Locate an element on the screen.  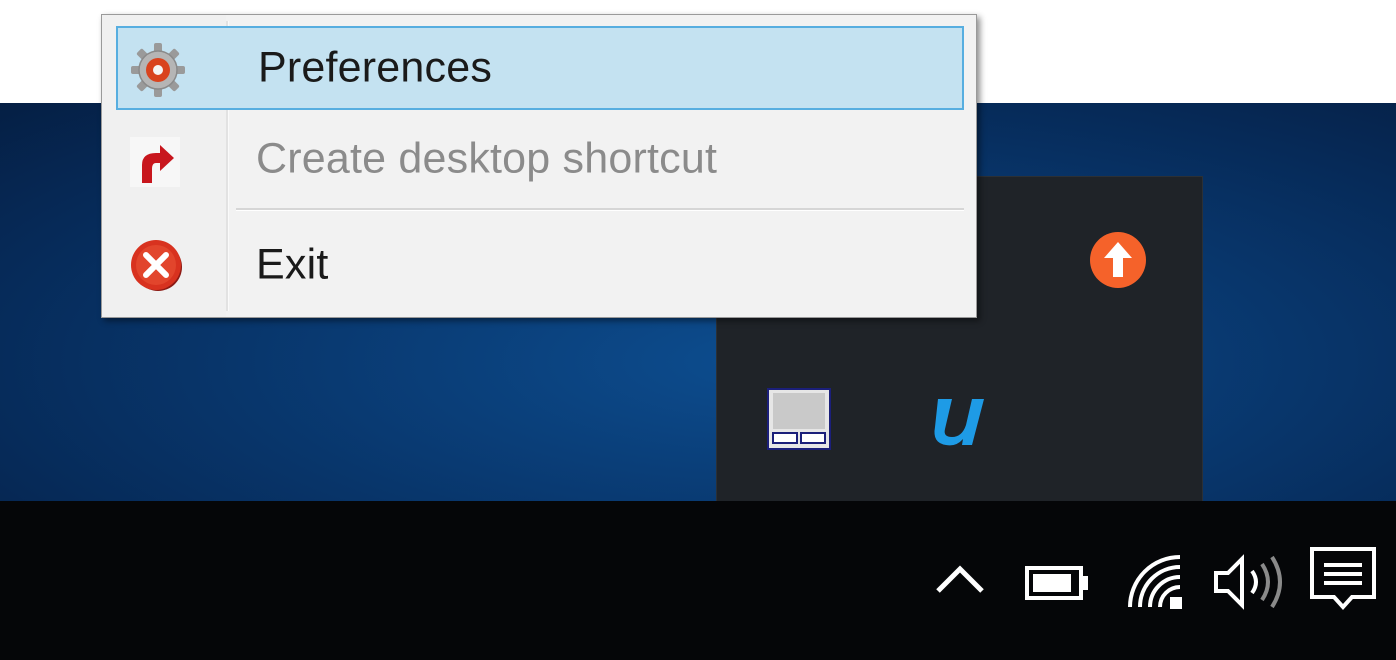
menu-item-exit: Exit is located at coordinates (540, 265).